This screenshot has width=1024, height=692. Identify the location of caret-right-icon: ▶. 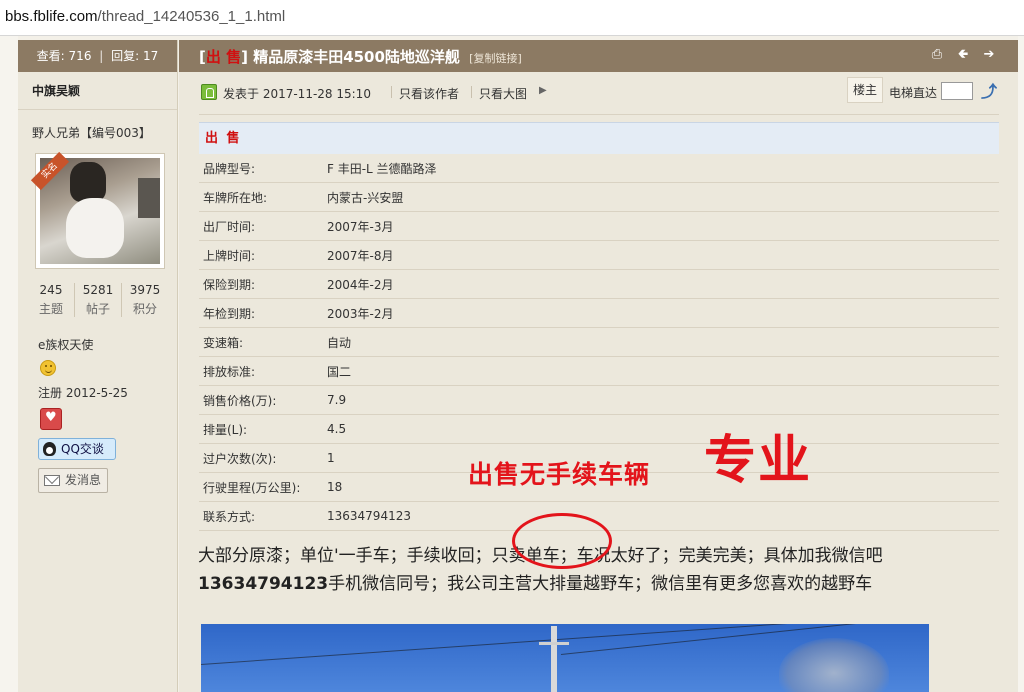
(543, 90).